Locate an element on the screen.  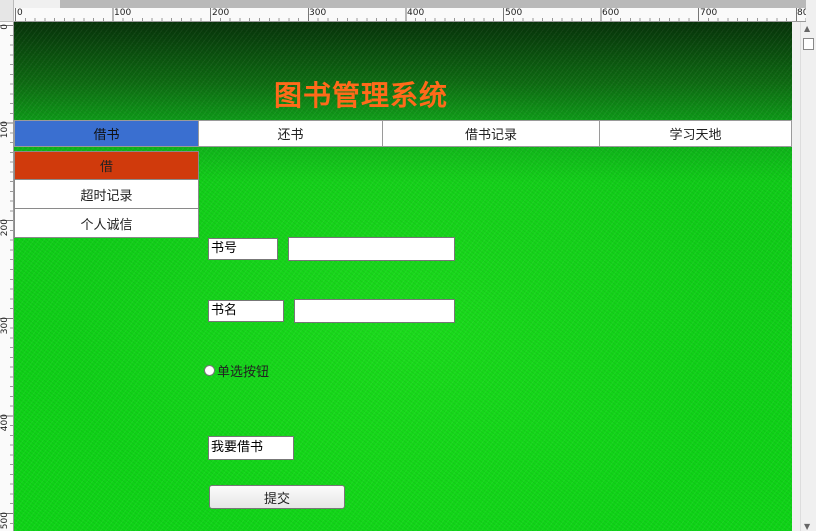
nav-item-study: 学习天地 is located at coordinates (696, 133).